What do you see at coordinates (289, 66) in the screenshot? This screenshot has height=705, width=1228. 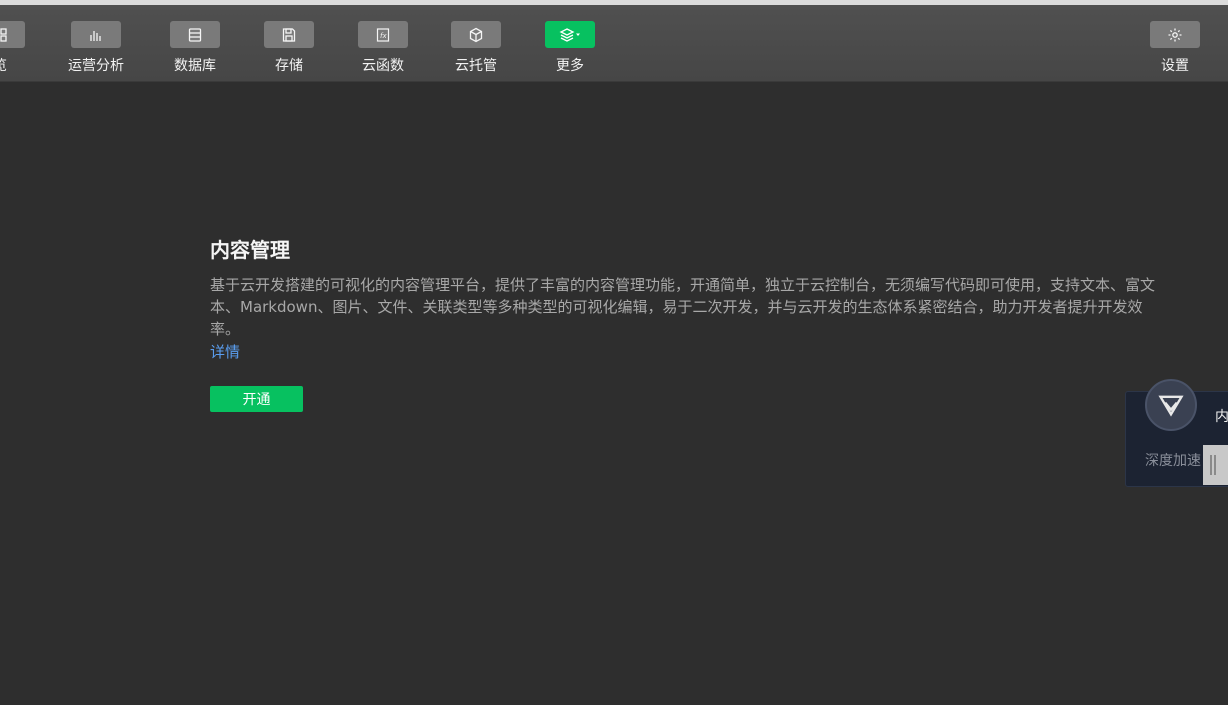 I see `toolbar-label: 存储` at bounding box center [289, 66].